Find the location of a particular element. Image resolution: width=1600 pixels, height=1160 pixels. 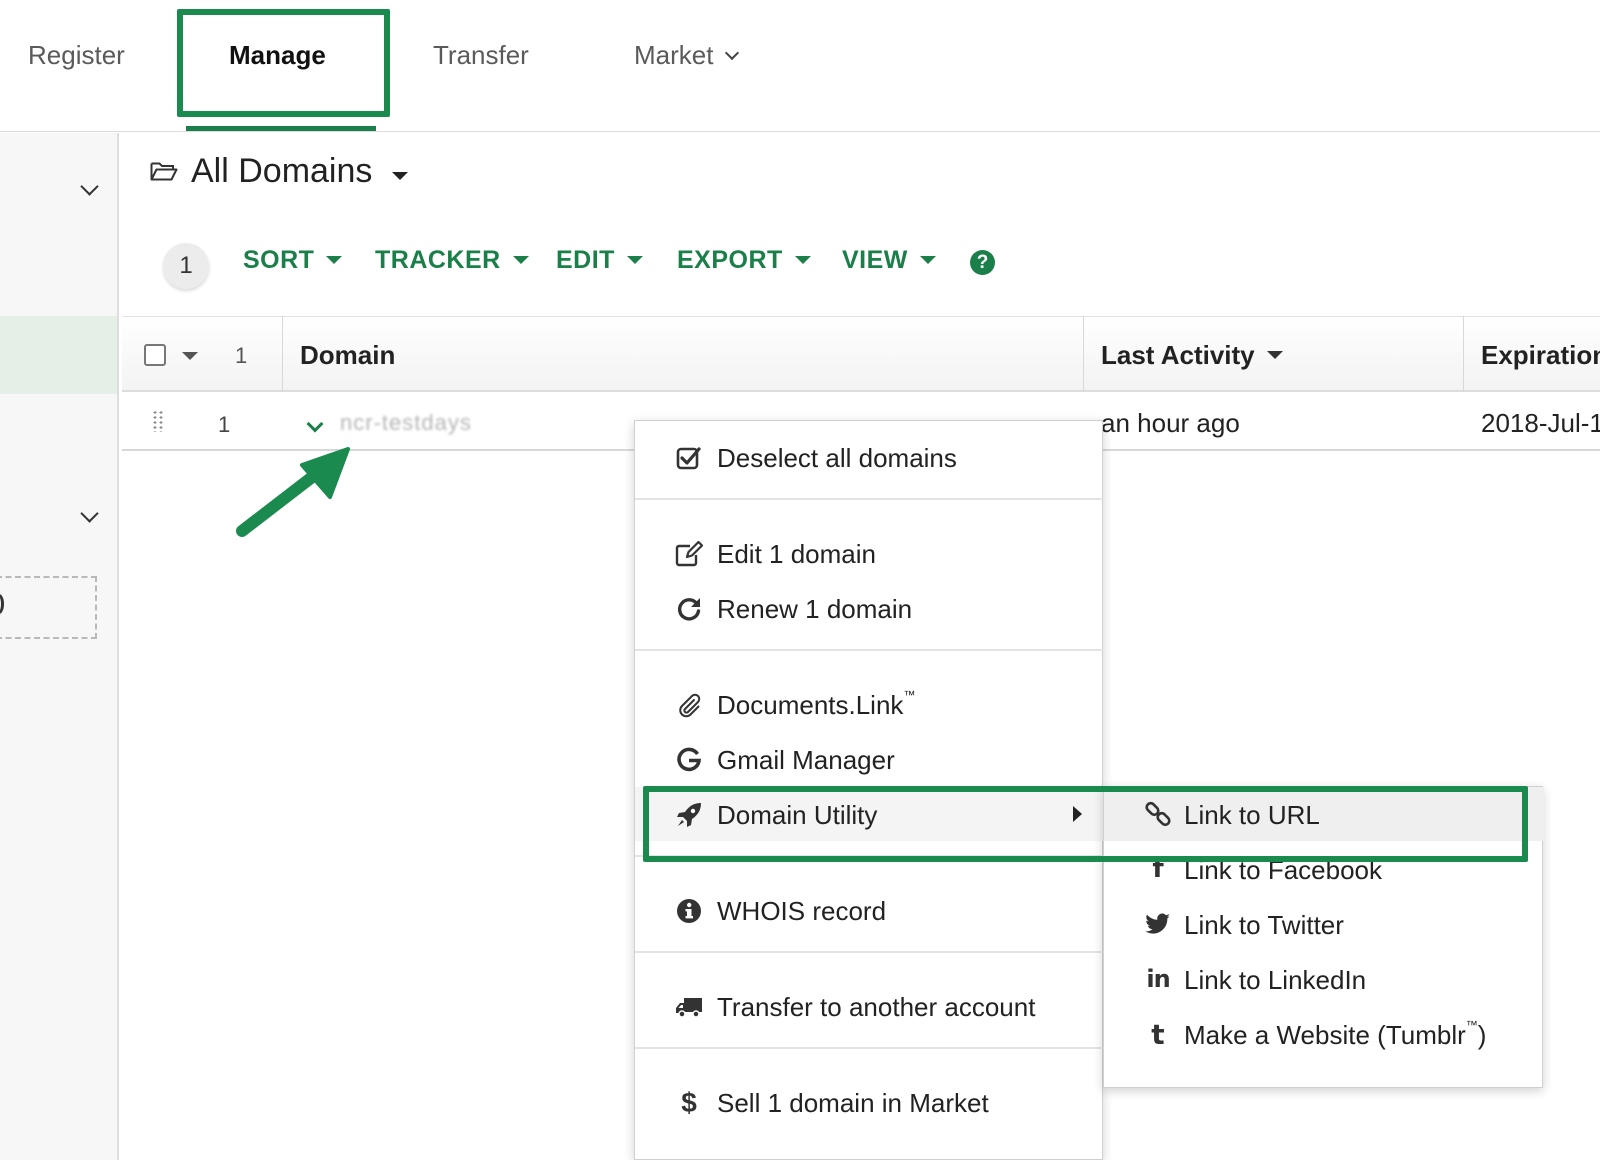

menu-item-text: Documents.Link is located at coordinates (810, 705).